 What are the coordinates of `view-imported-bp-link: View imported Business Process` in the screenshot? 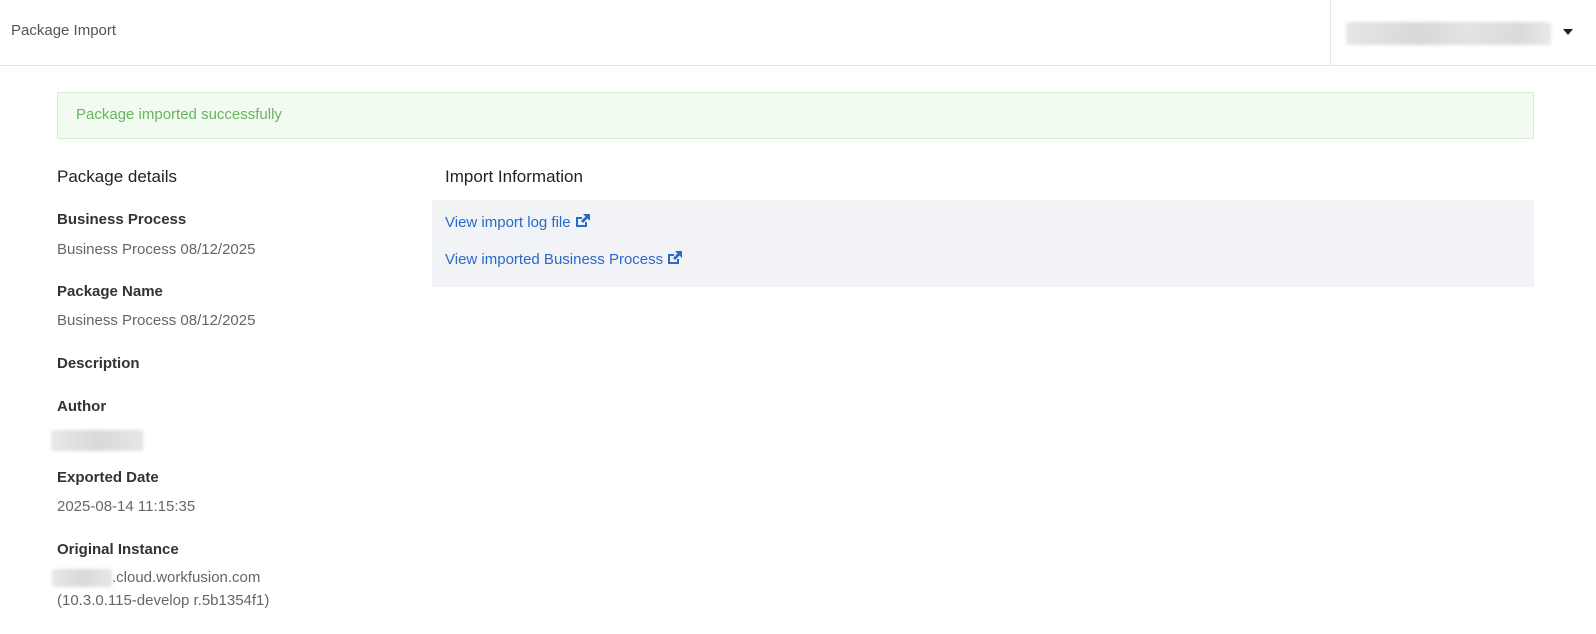 It's located at (564, 259).